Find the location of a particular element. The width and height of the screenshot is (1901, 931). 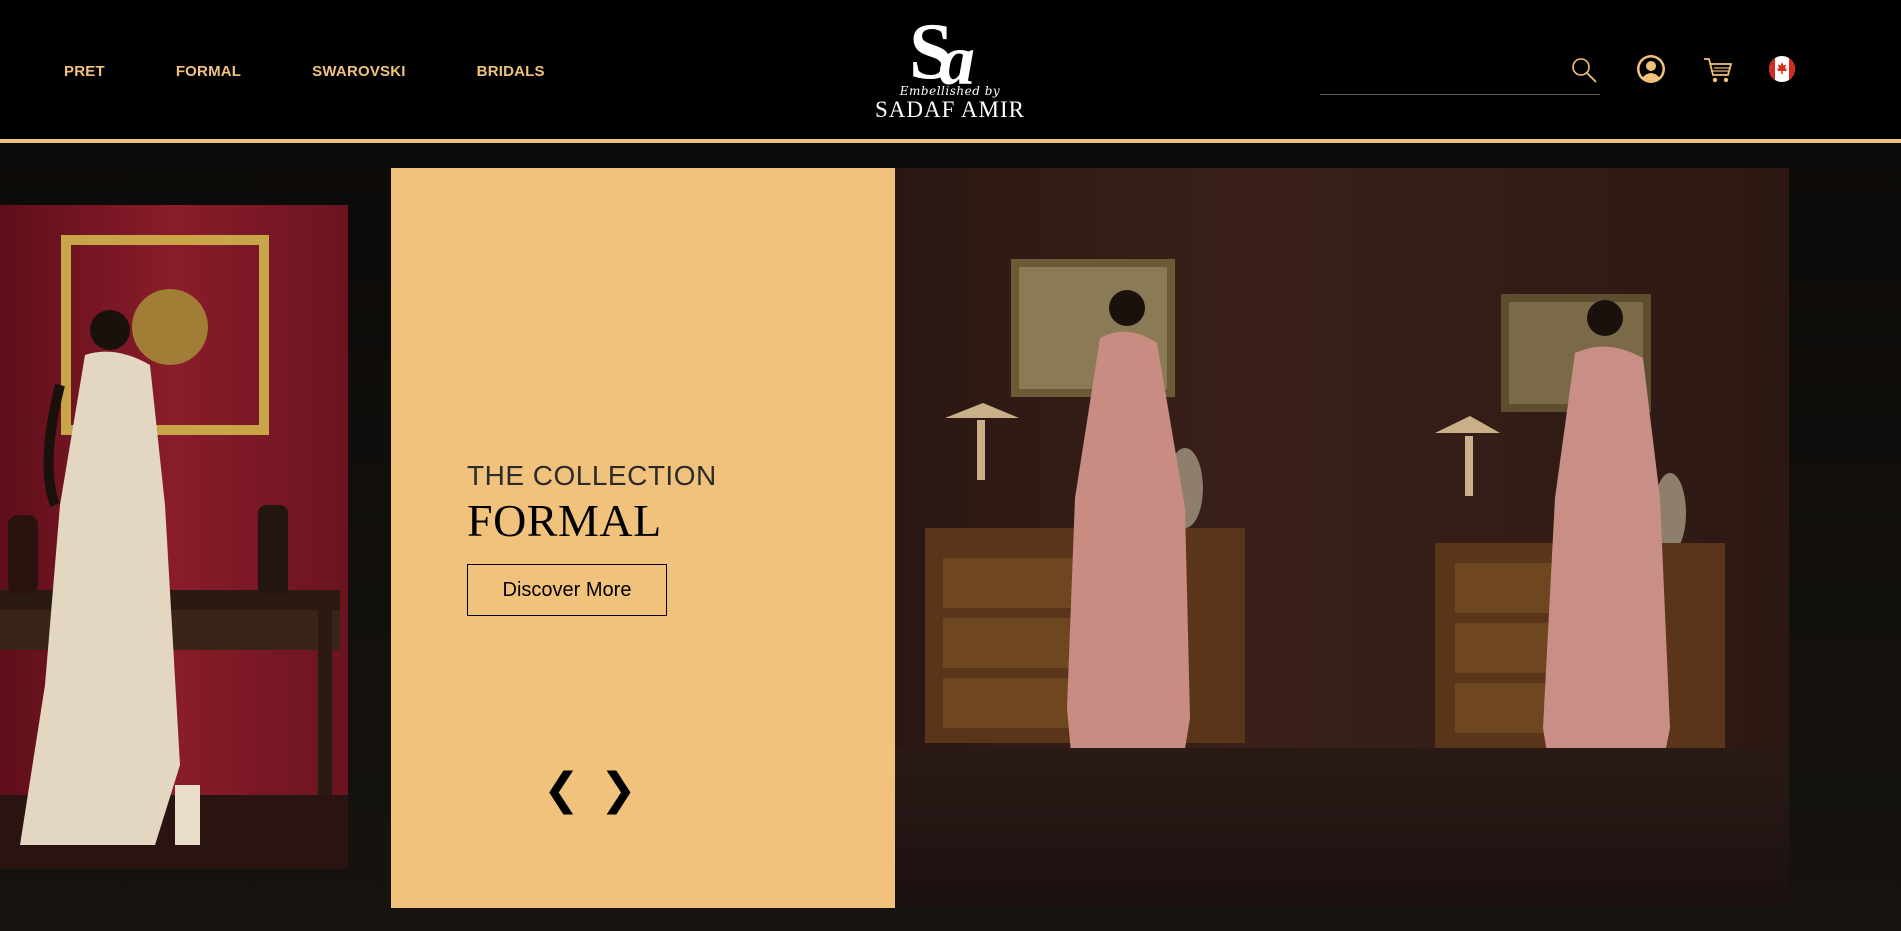

main-nav: PRET FORMAL SWAROVSKI BRIDALS is located at coordinates (340, 71).